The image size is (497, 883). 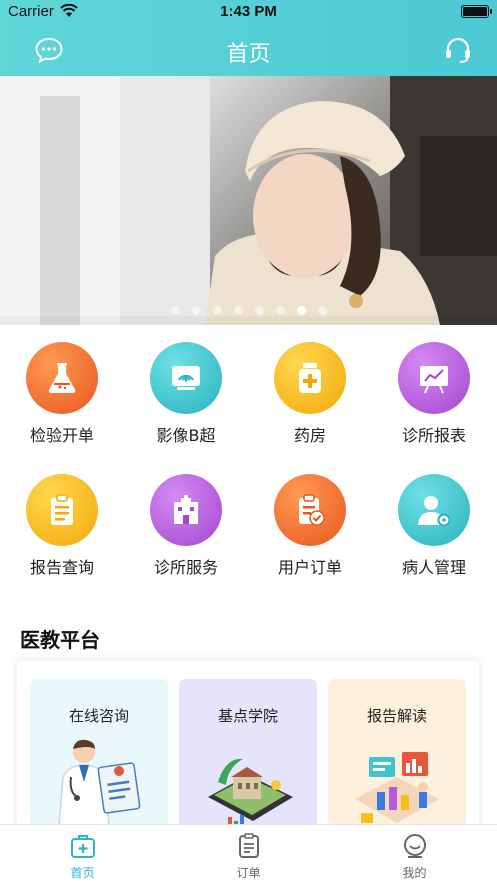 What do you see at coordinates (309, 435) in the screenshot?
I see `service-label: 药房` at bounding box center [309, 435].